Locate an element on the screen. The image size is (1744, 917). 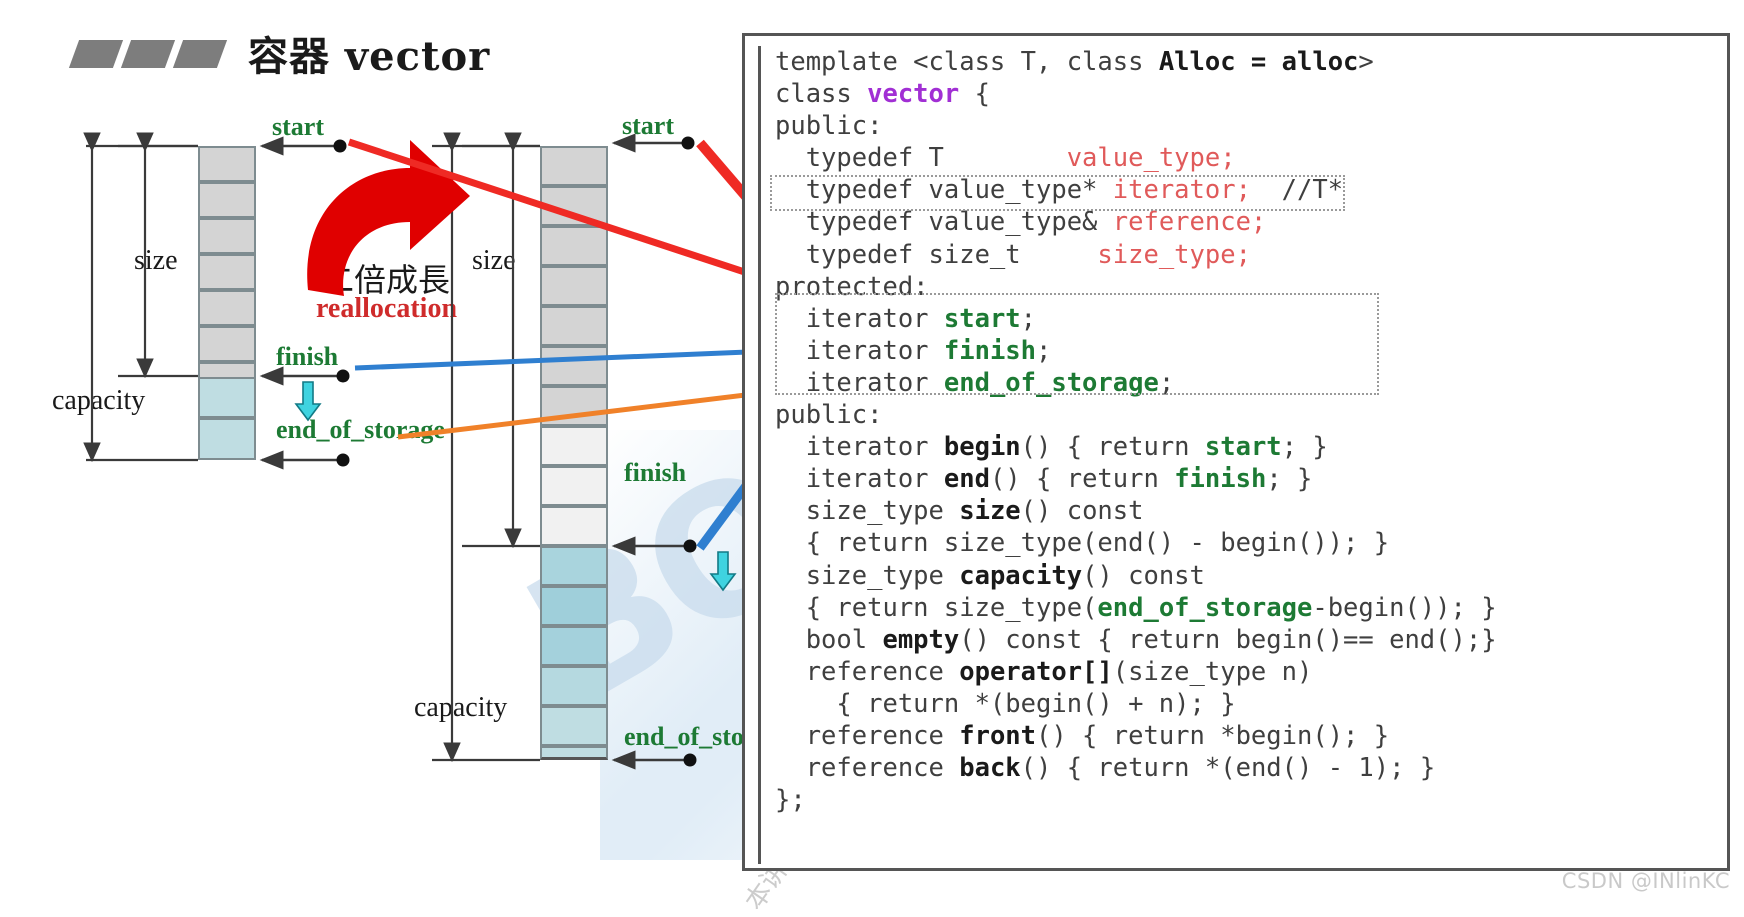
left-label-finish: finish is located at coordinates (307, 356).